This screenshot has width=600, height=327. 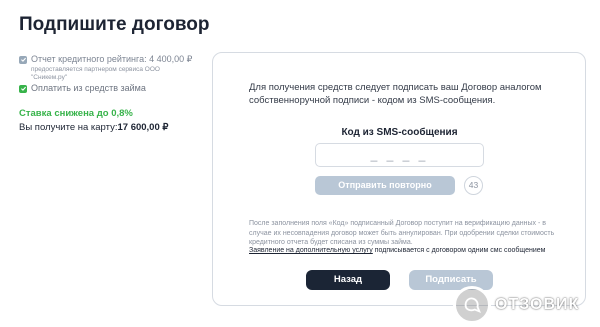 I want to click on rate-reduced-text: Ставка снижена до 0,8%, so click(x=76, y=113).